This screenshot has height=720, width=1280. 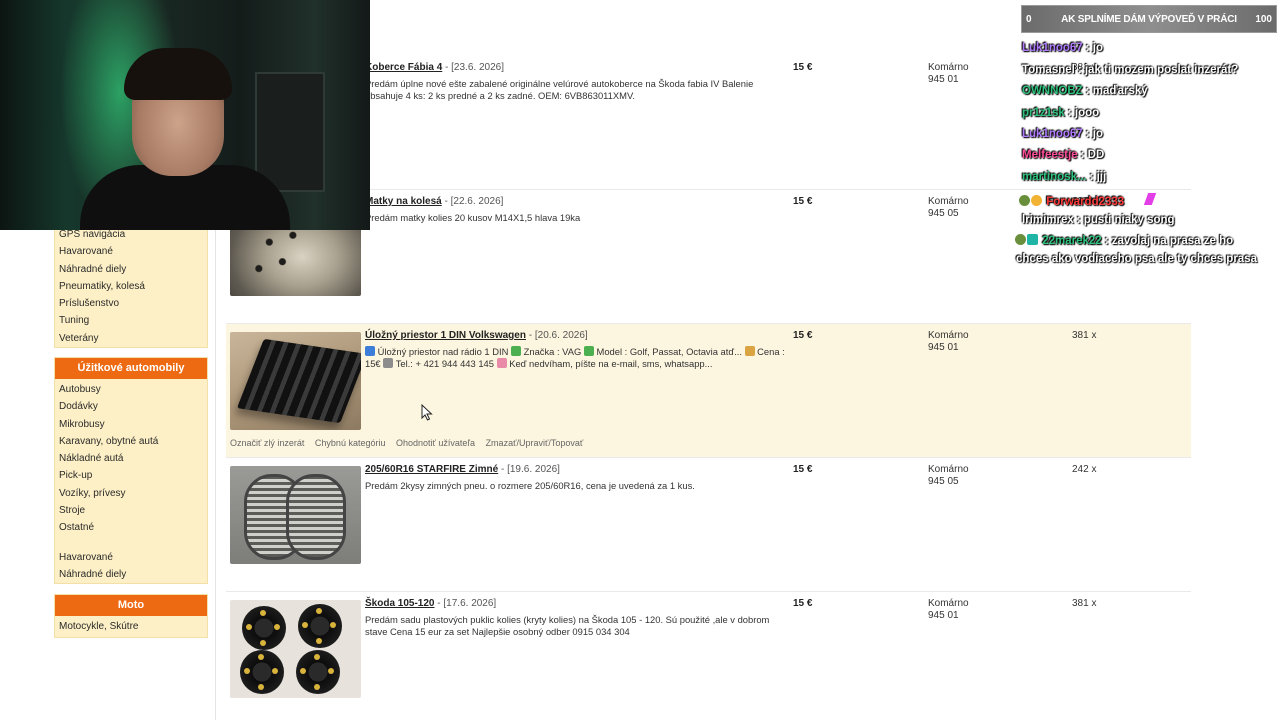 I want to click on sidebar-item-tuning: Tuning, so click(x=131, y=320).